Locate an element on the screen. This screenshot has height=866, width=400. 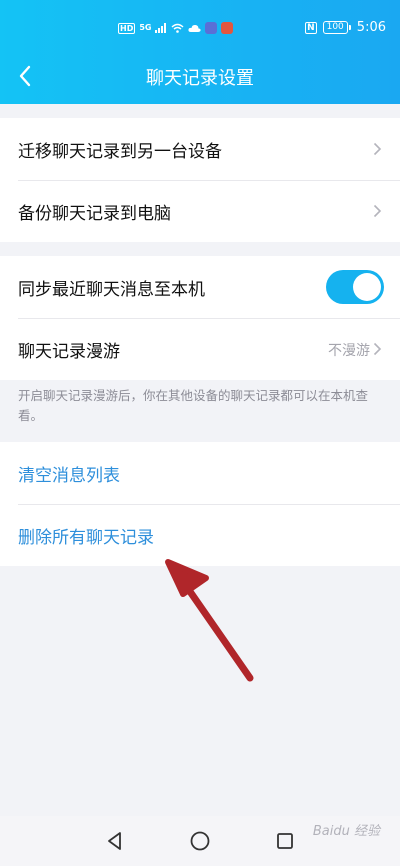
status-bar: HD 5G N 100 5:06 is located at coordinates (200, 25).